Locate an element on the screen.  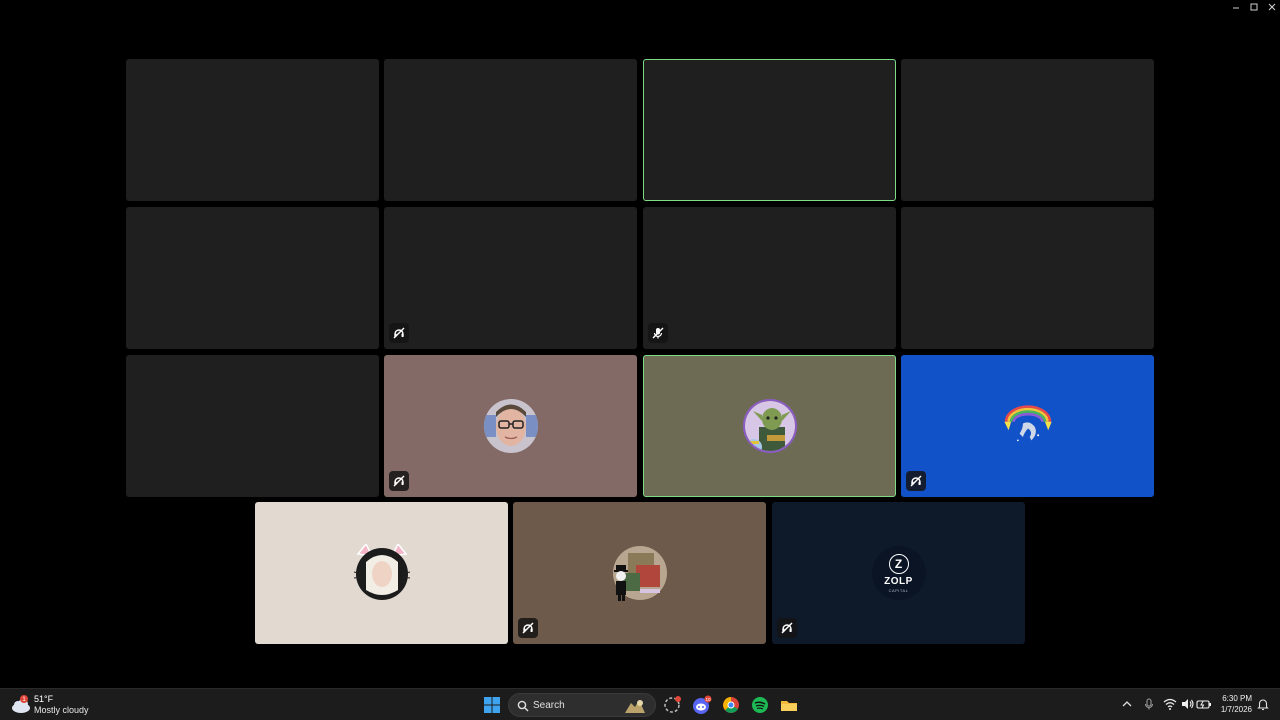
discord-icon: 10 is located at coordinates (702, 705).